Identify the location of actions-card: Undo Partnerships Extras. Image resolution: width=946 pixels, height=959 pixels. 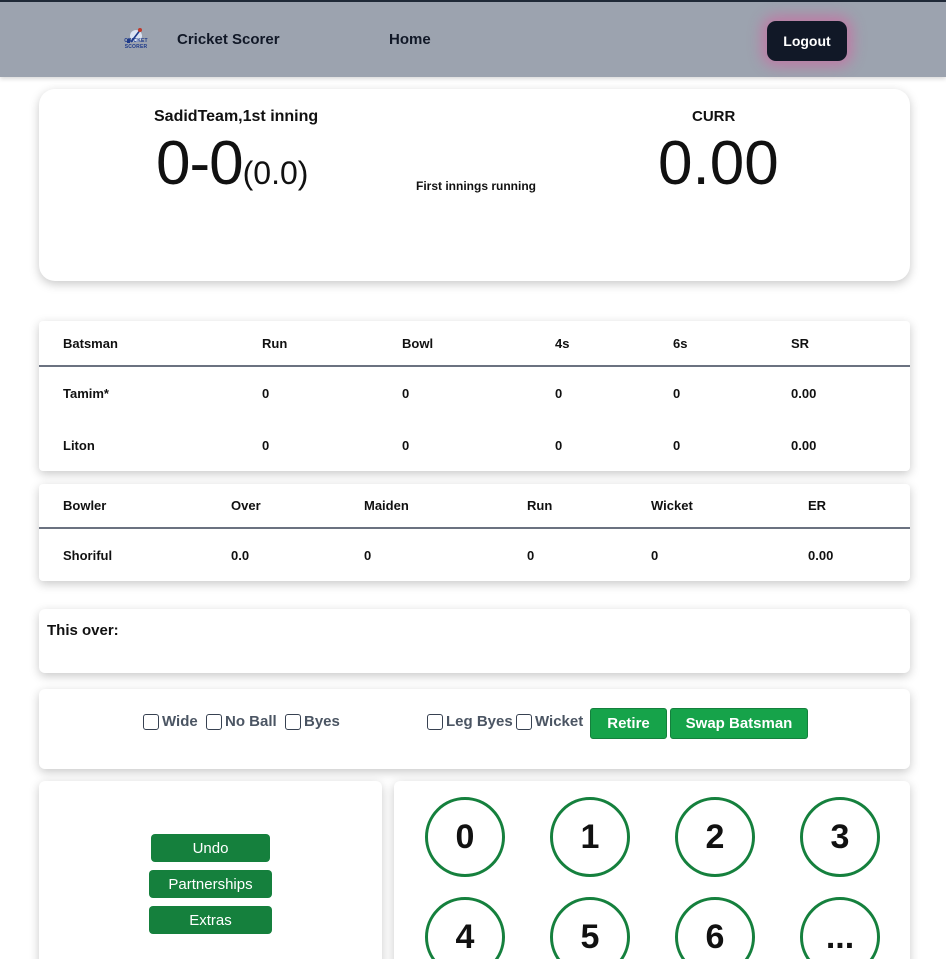
(210, 870).